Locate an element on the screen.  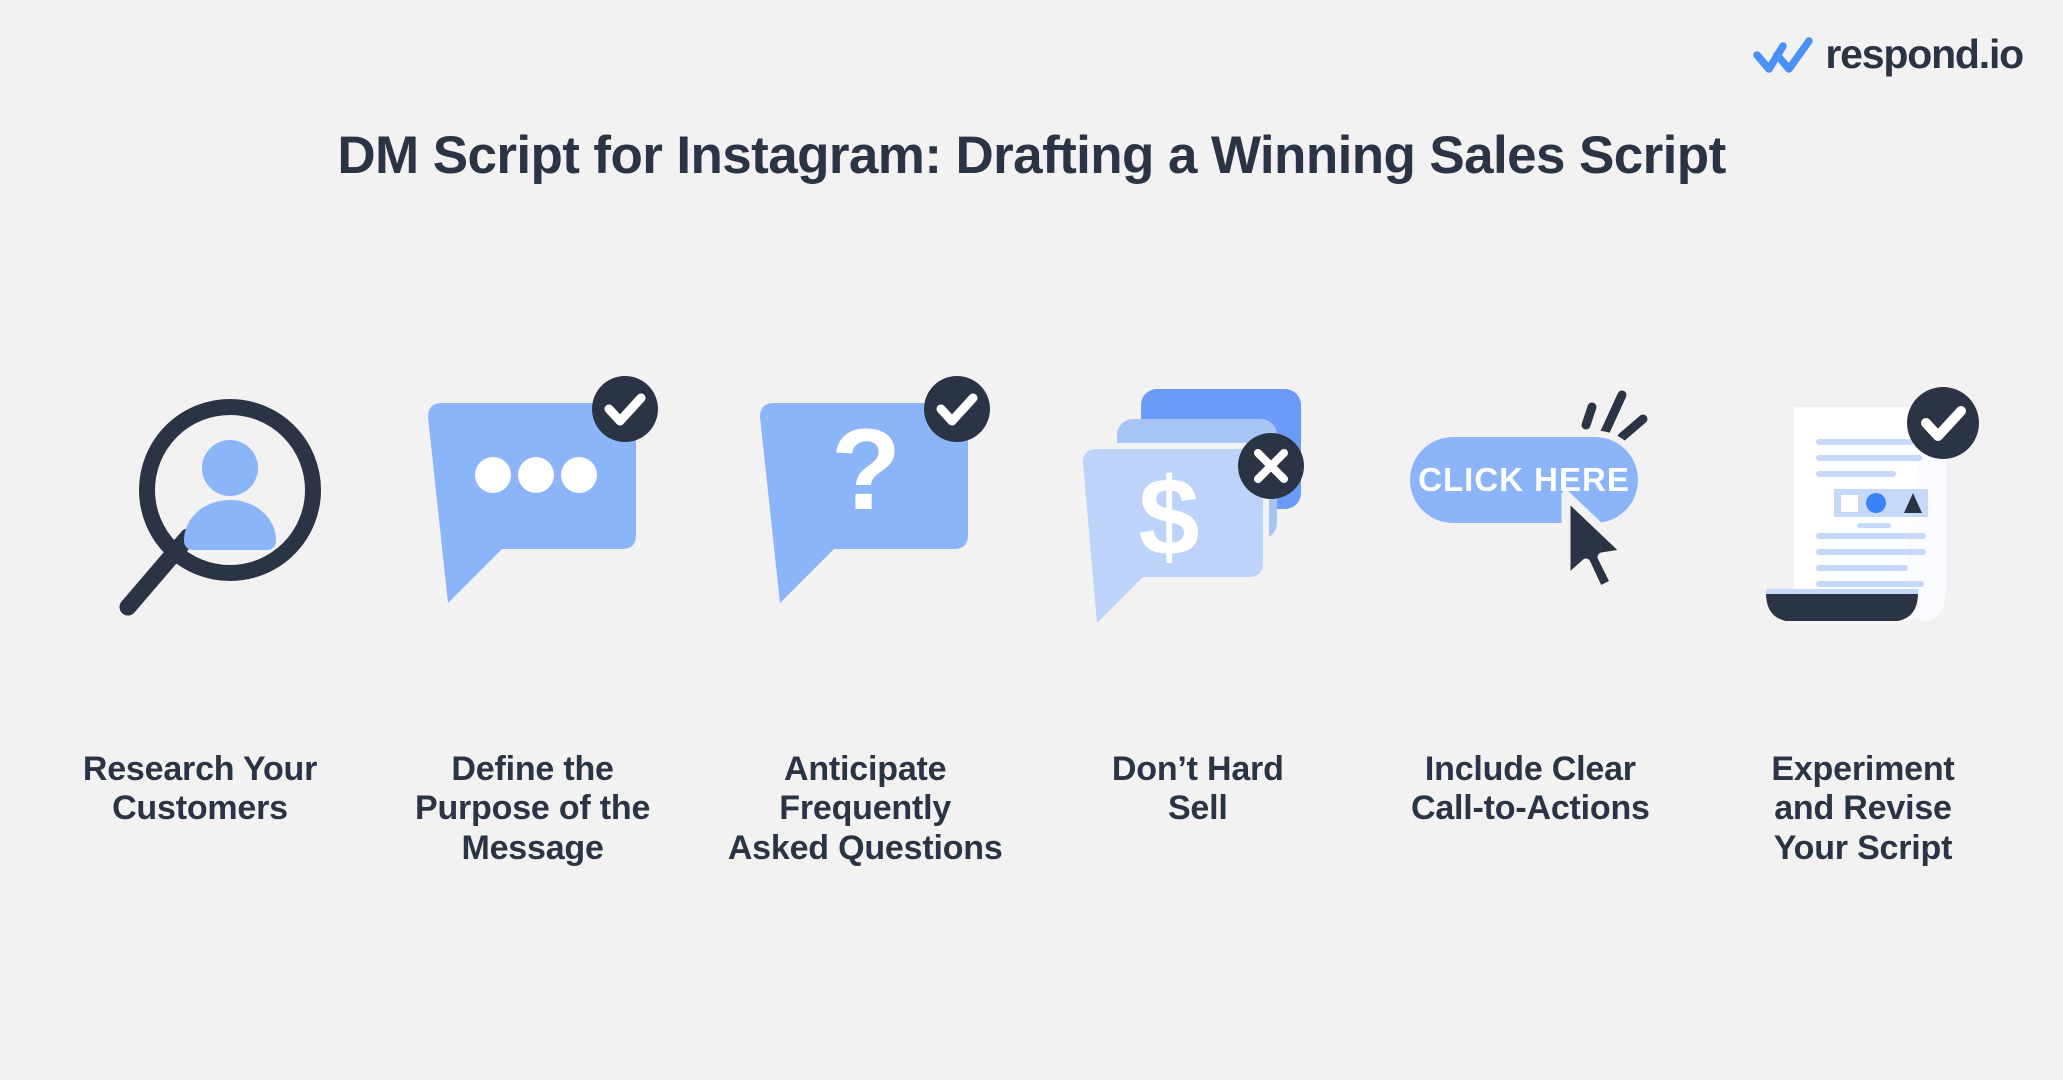
document-scroll-icon is located at coordinates (1863, 510).